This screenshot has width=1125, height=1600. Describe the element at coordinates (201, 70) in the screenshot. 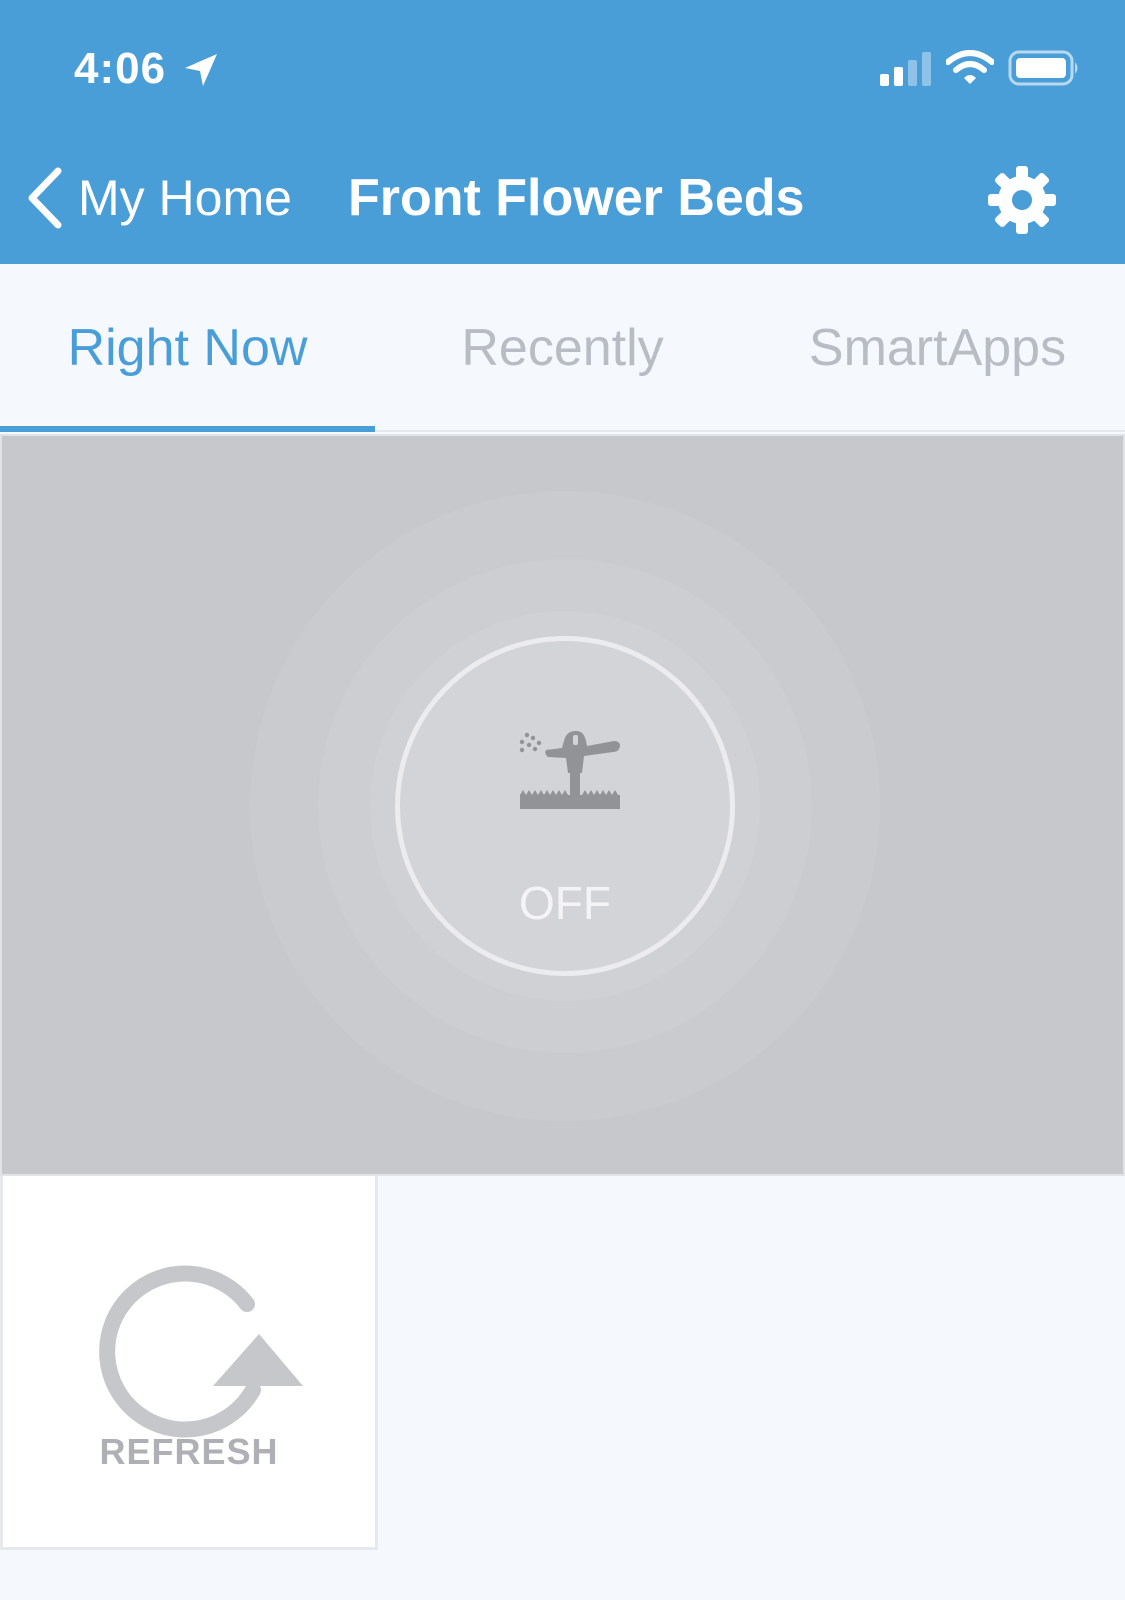

I see `location-arrow-icon` at that location.